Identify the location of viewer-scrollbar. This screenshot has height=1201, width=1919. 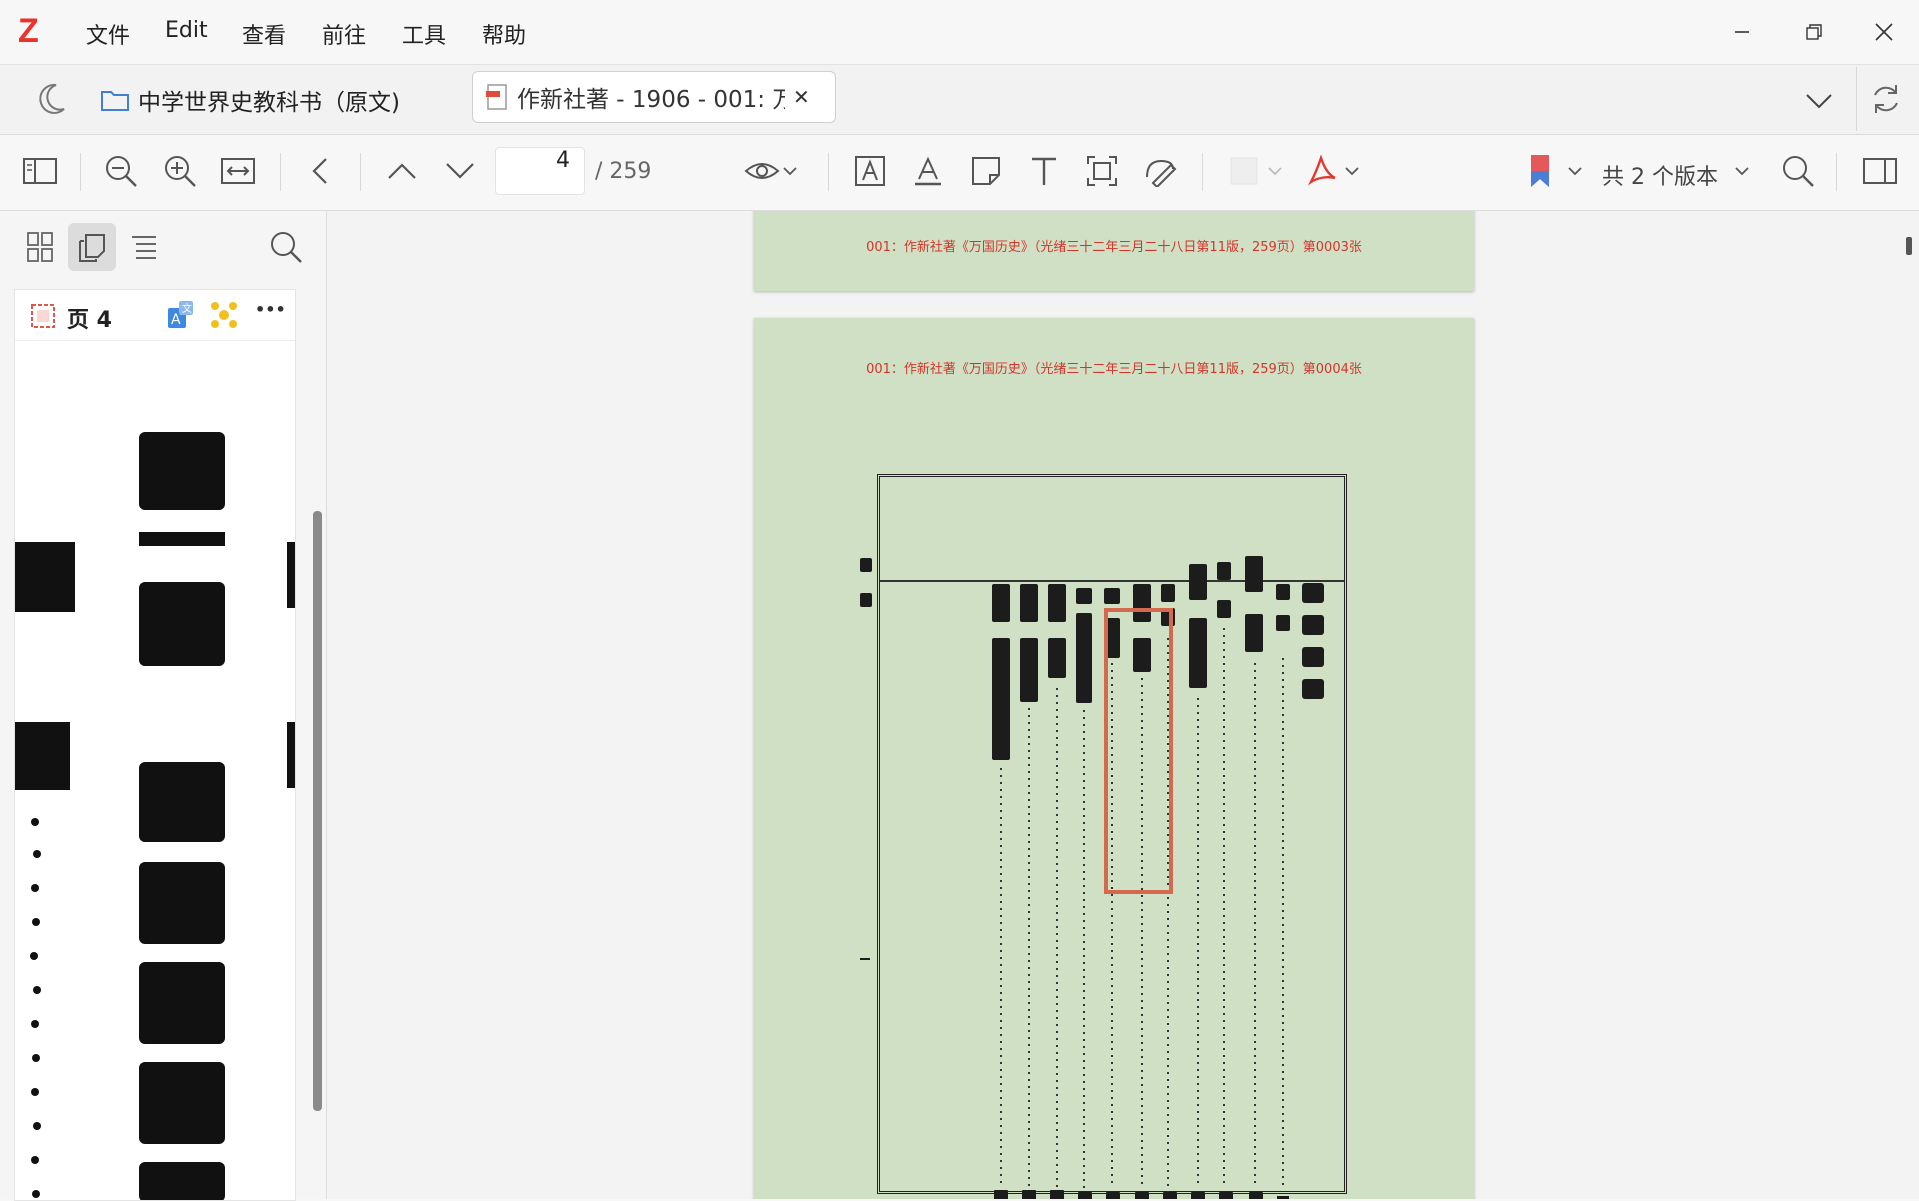
(1909, 246).